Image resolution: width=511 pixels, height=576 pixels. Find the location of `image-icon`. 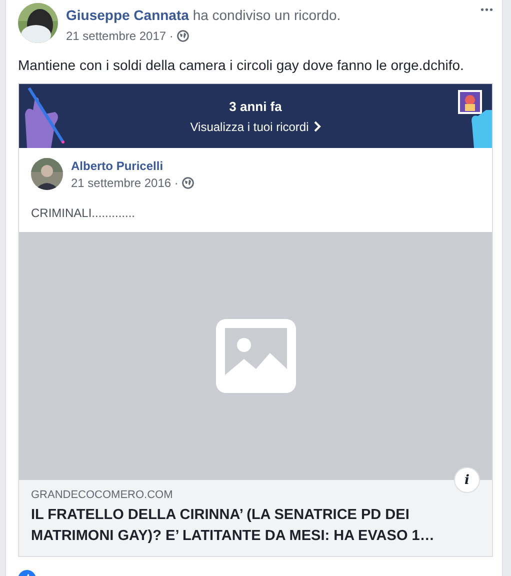

image-icon is located at coordinates (256, 356).